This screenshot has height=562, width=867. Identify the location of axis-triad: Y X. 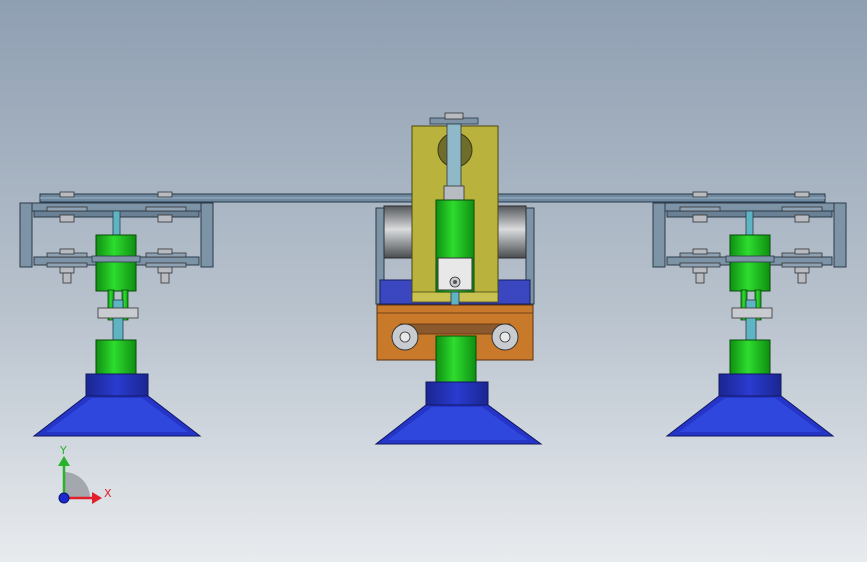
(85, 474).